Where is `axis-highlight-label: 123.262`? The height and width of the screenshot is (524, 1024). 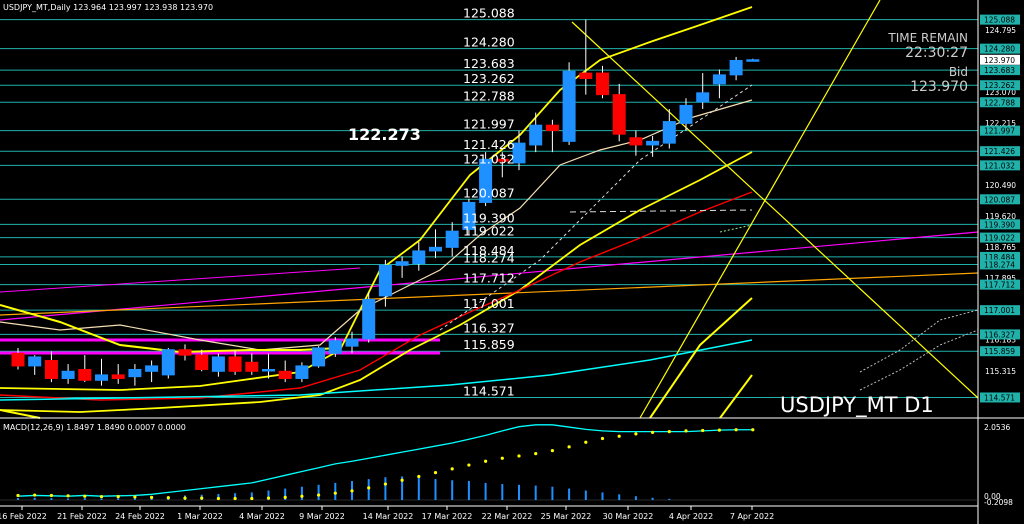
axis-highlight-label: 123.262 is located at coordinates (999, 85).